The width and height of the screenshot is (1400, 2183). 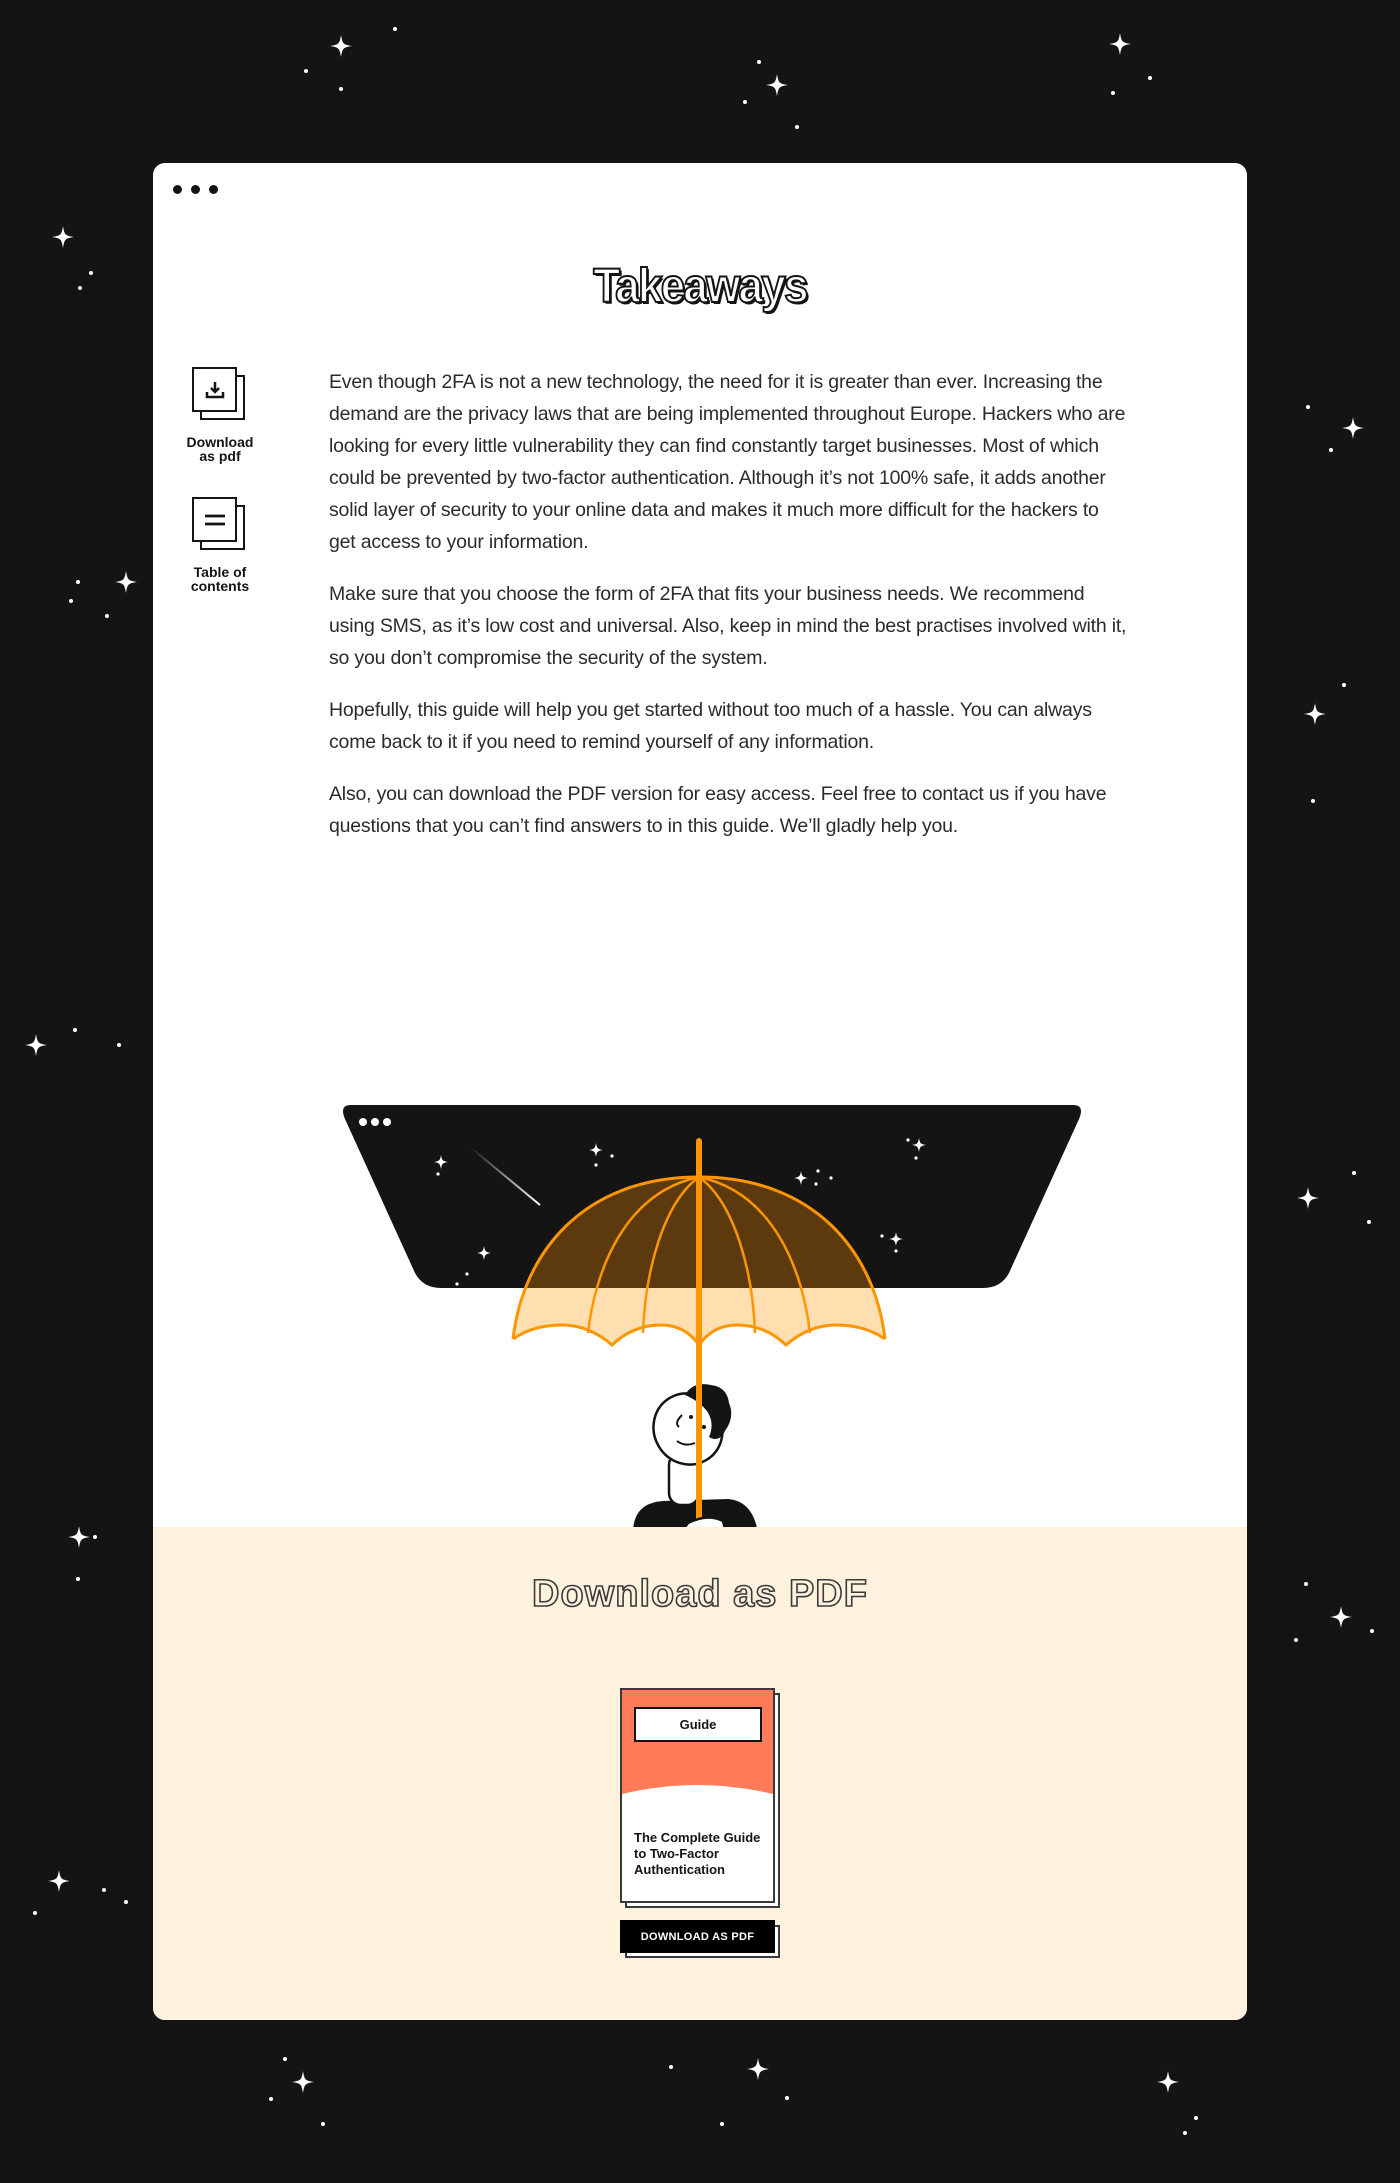 What do you see at coordinates (220, 572) in the screenshot?
I see `label-line: Table of` at bounding box center [220, 572].